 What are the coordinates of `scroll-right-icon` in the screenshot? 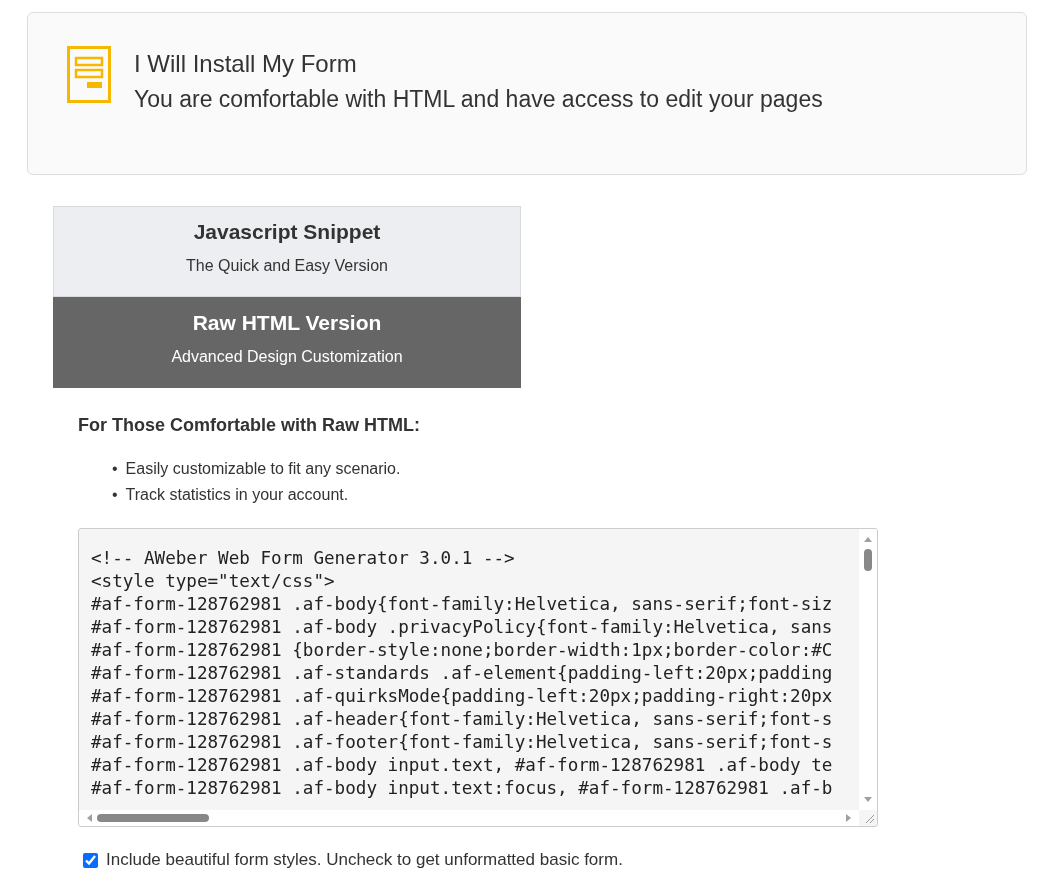 It's located at (849, 818).